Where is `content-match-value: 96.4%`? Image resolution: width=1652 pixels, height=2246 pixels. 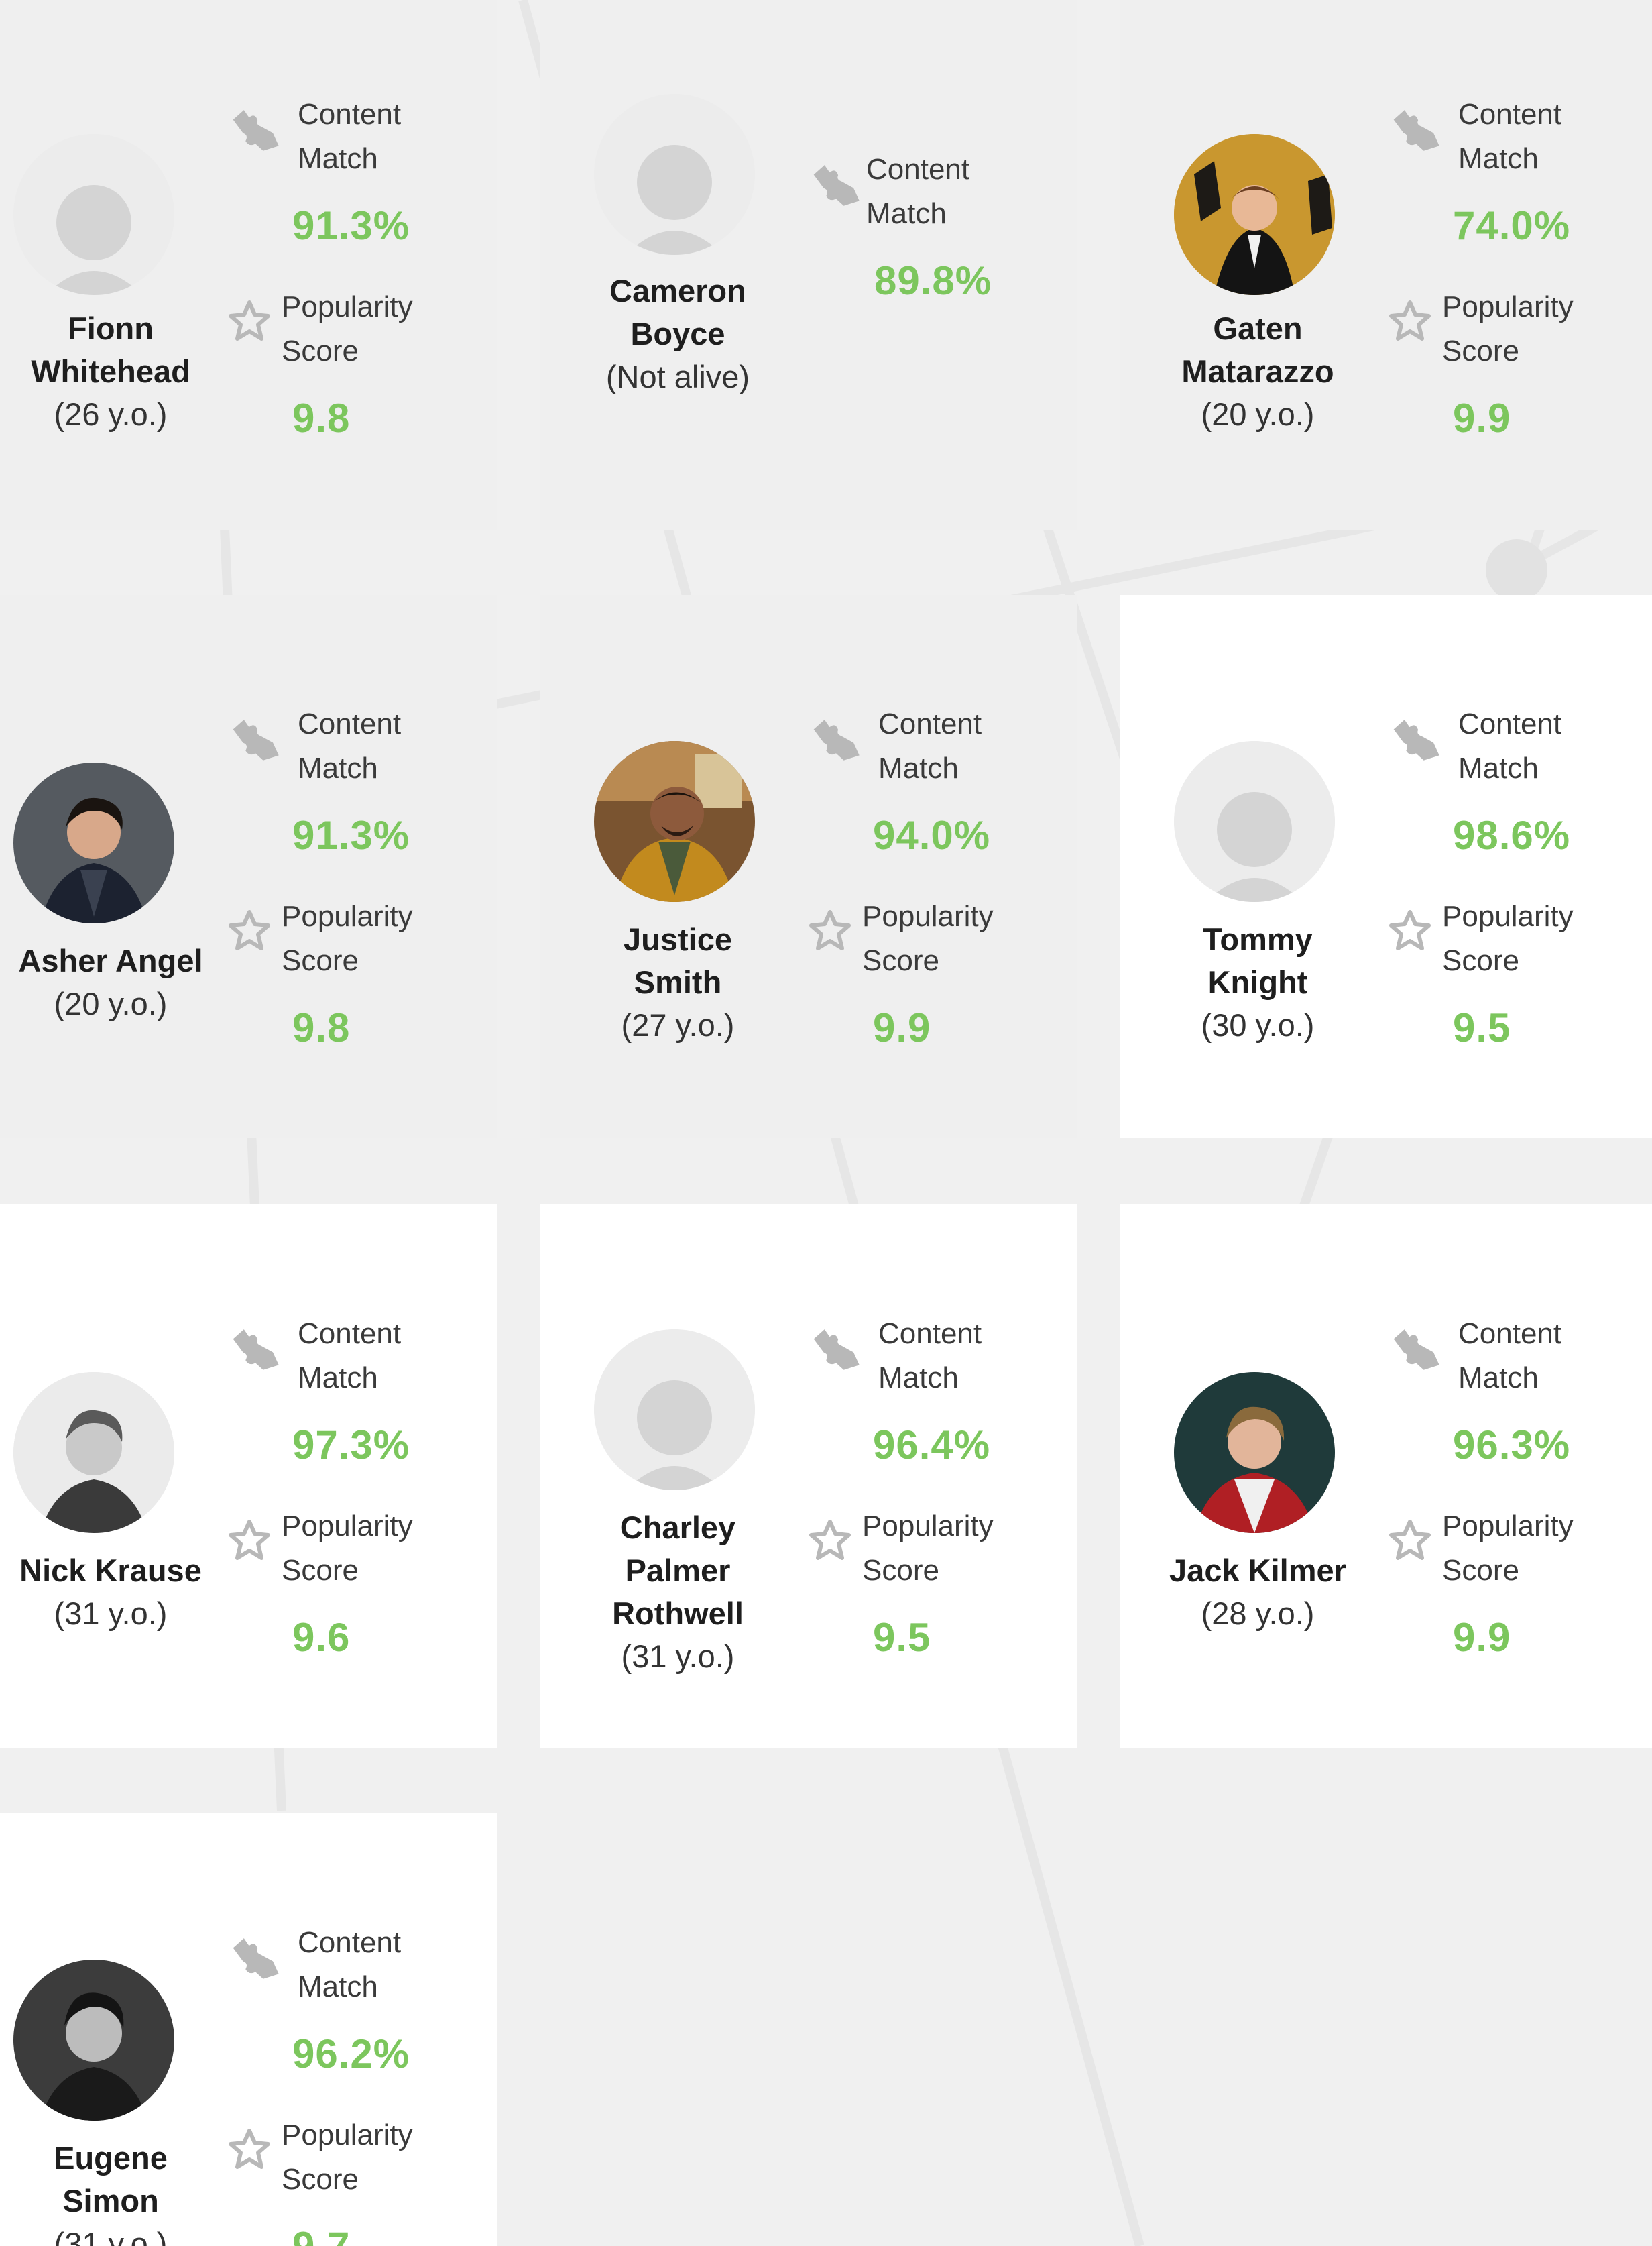
content-match-value: 96.4% is located at coordinates (932, 1444).